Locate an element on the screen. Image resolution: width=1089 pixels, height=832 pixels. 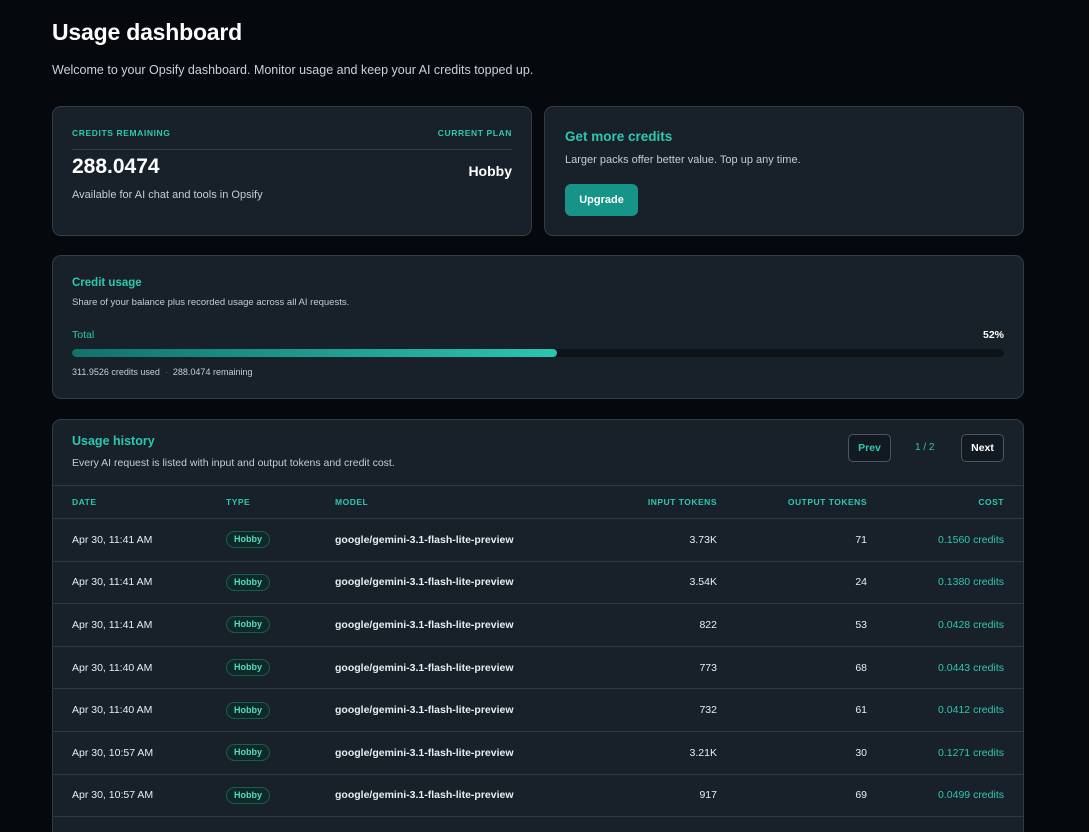
column-header-type: TYPE is located at coordinates (280, 502).